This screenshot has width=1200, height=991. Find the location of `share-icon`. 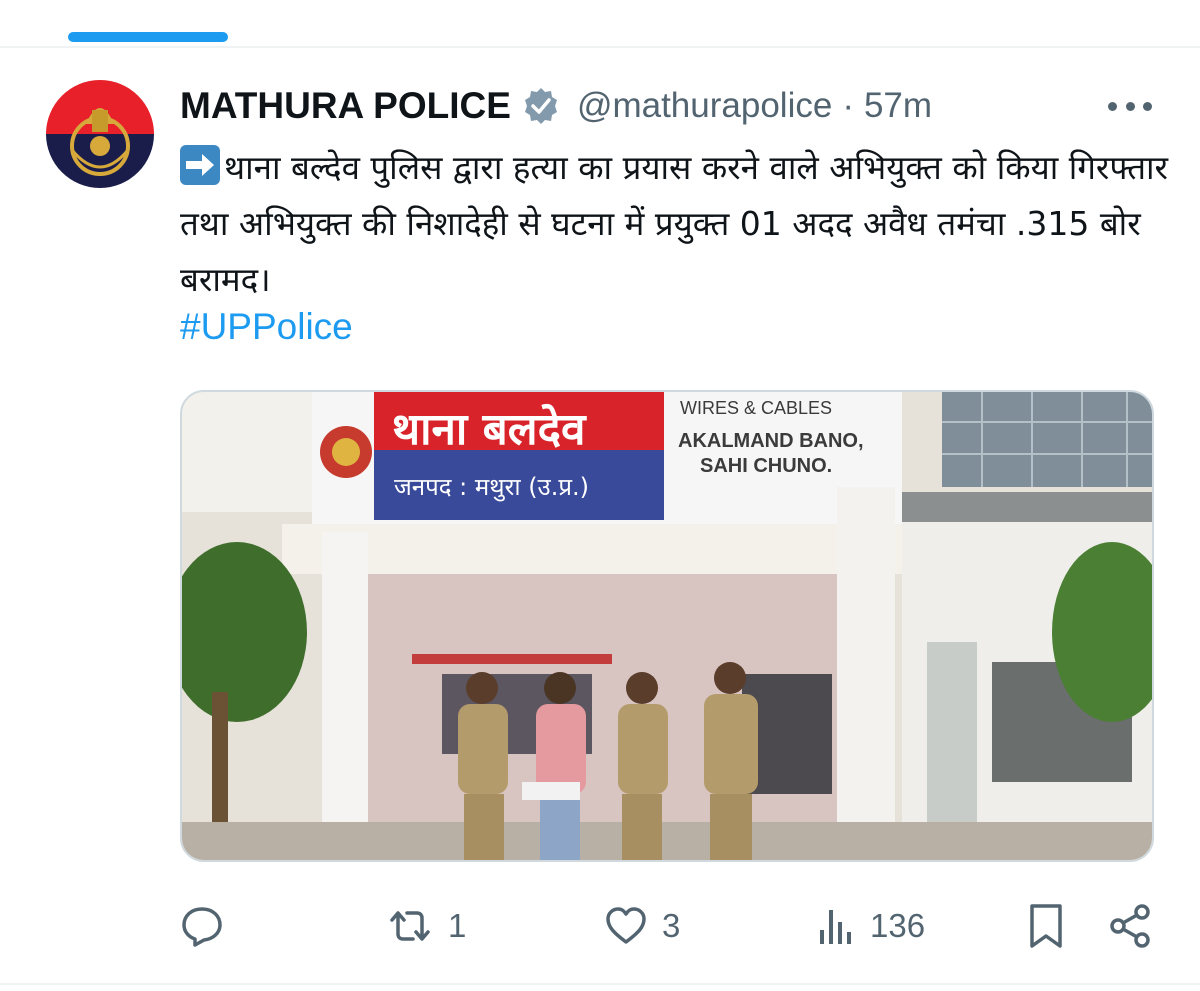

share-icon is located at coordinates (1130, 926).